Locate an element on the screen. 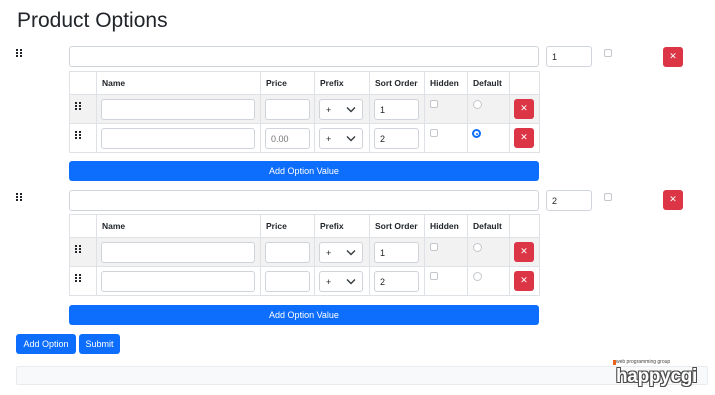 Image resolution: width=715 pixels, height=395 pixels. submit-button: Submit is located at coordinates (99, 344).